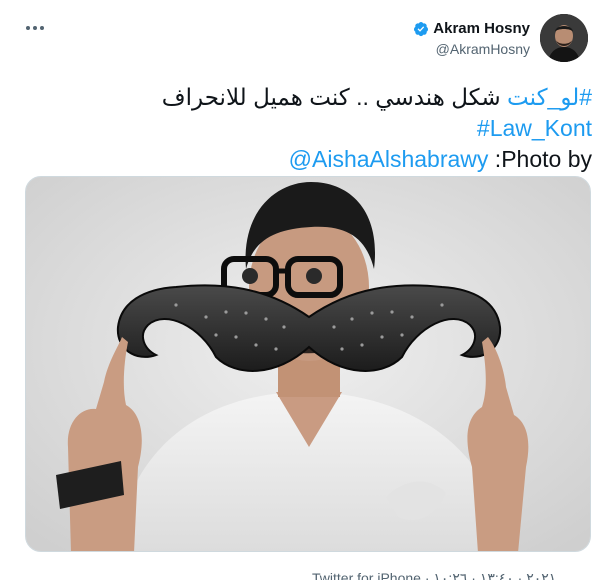  I want to click on avatar, so click(564, 38).